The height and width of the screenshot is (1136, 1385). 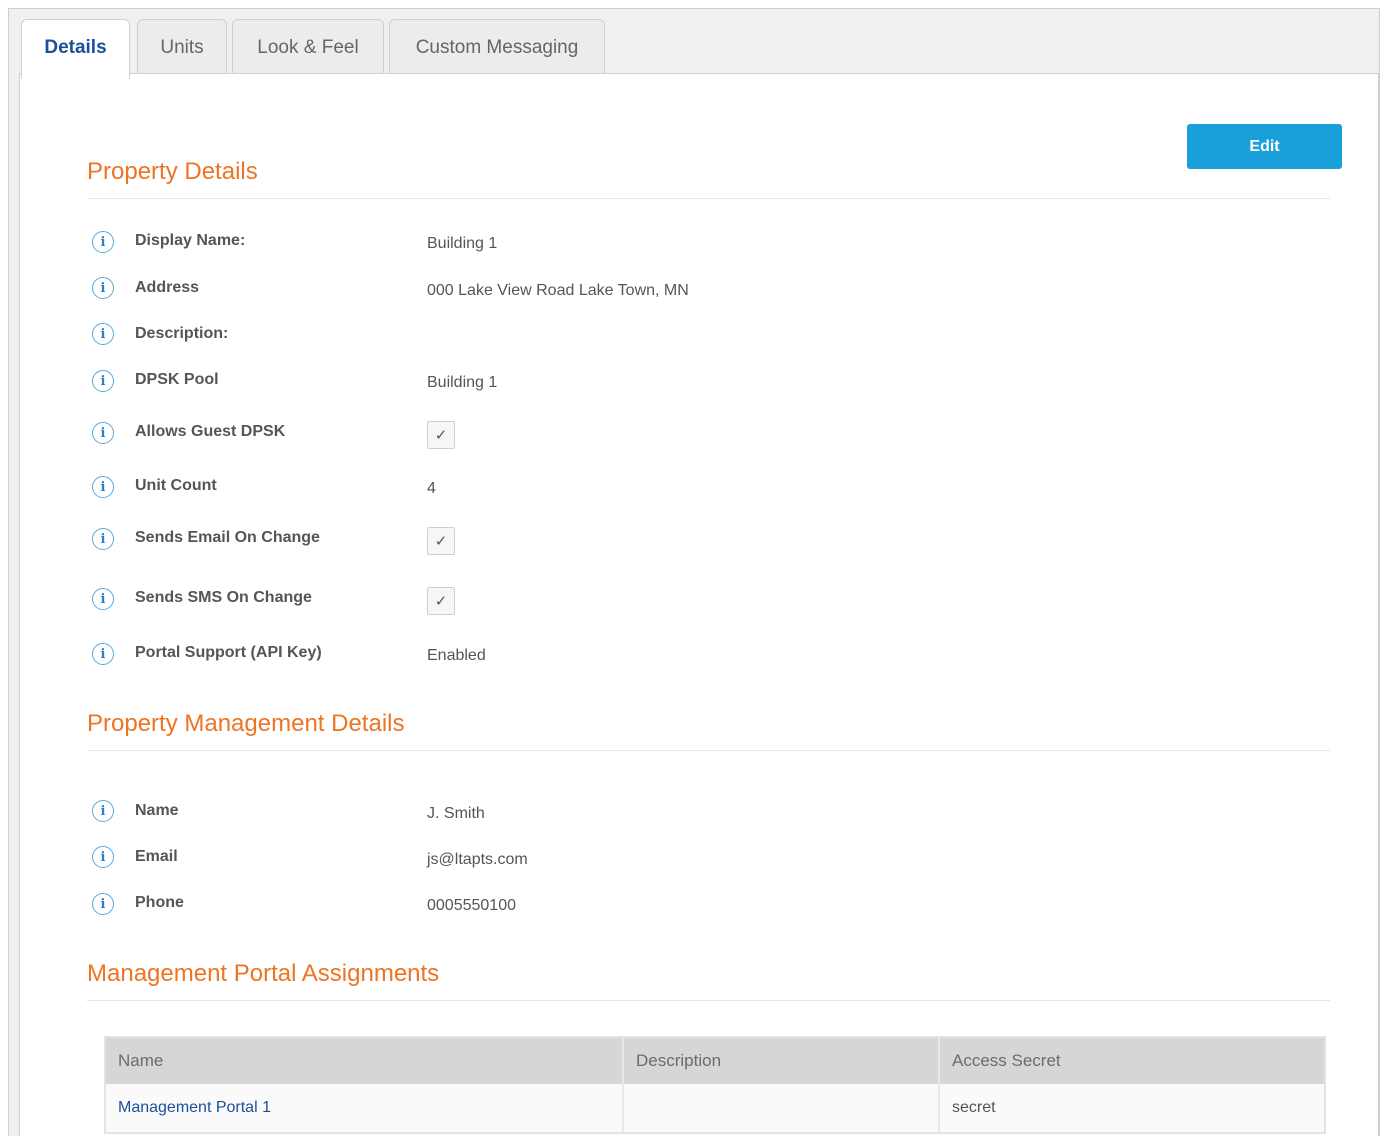 I want to click on tab-details: Details, so click(x=75, y=49).